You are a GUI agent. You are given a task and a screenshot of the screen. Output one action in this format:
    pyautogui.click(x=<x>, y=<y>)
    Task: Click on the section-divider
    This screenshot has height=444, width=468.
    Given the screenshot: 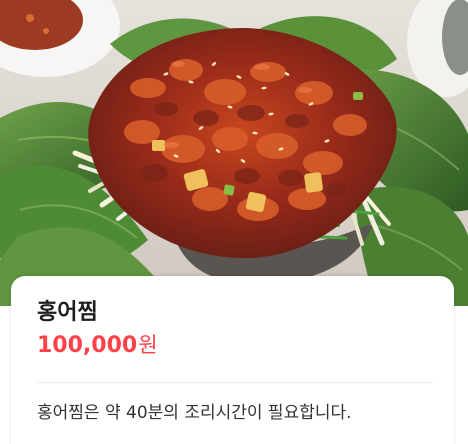 What is the action you would take?
    pyautogui.click(x=235, y=382)
    